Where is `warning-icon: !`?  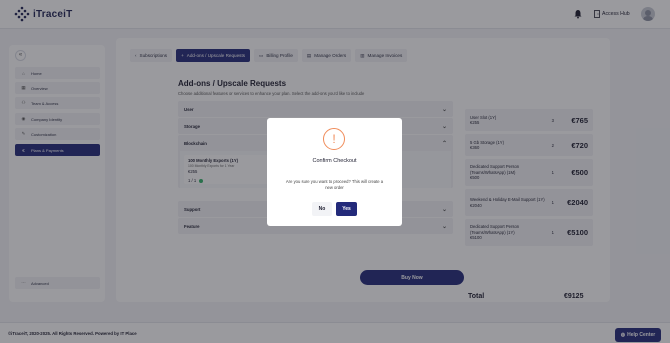
warning-icon: ! is located at coordinates (334, 139).